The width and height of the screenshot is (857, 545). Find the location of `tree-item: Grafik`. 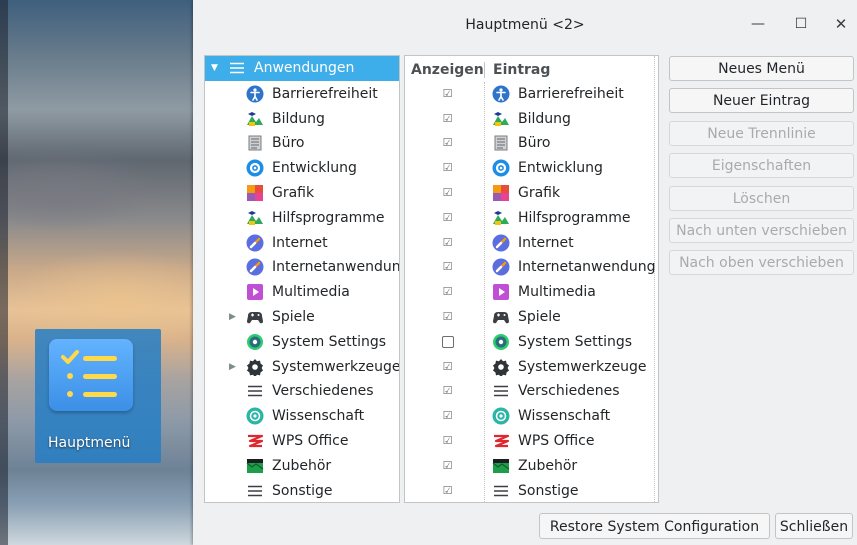

tree-item: Grafik is located at coordinates (302, 193).